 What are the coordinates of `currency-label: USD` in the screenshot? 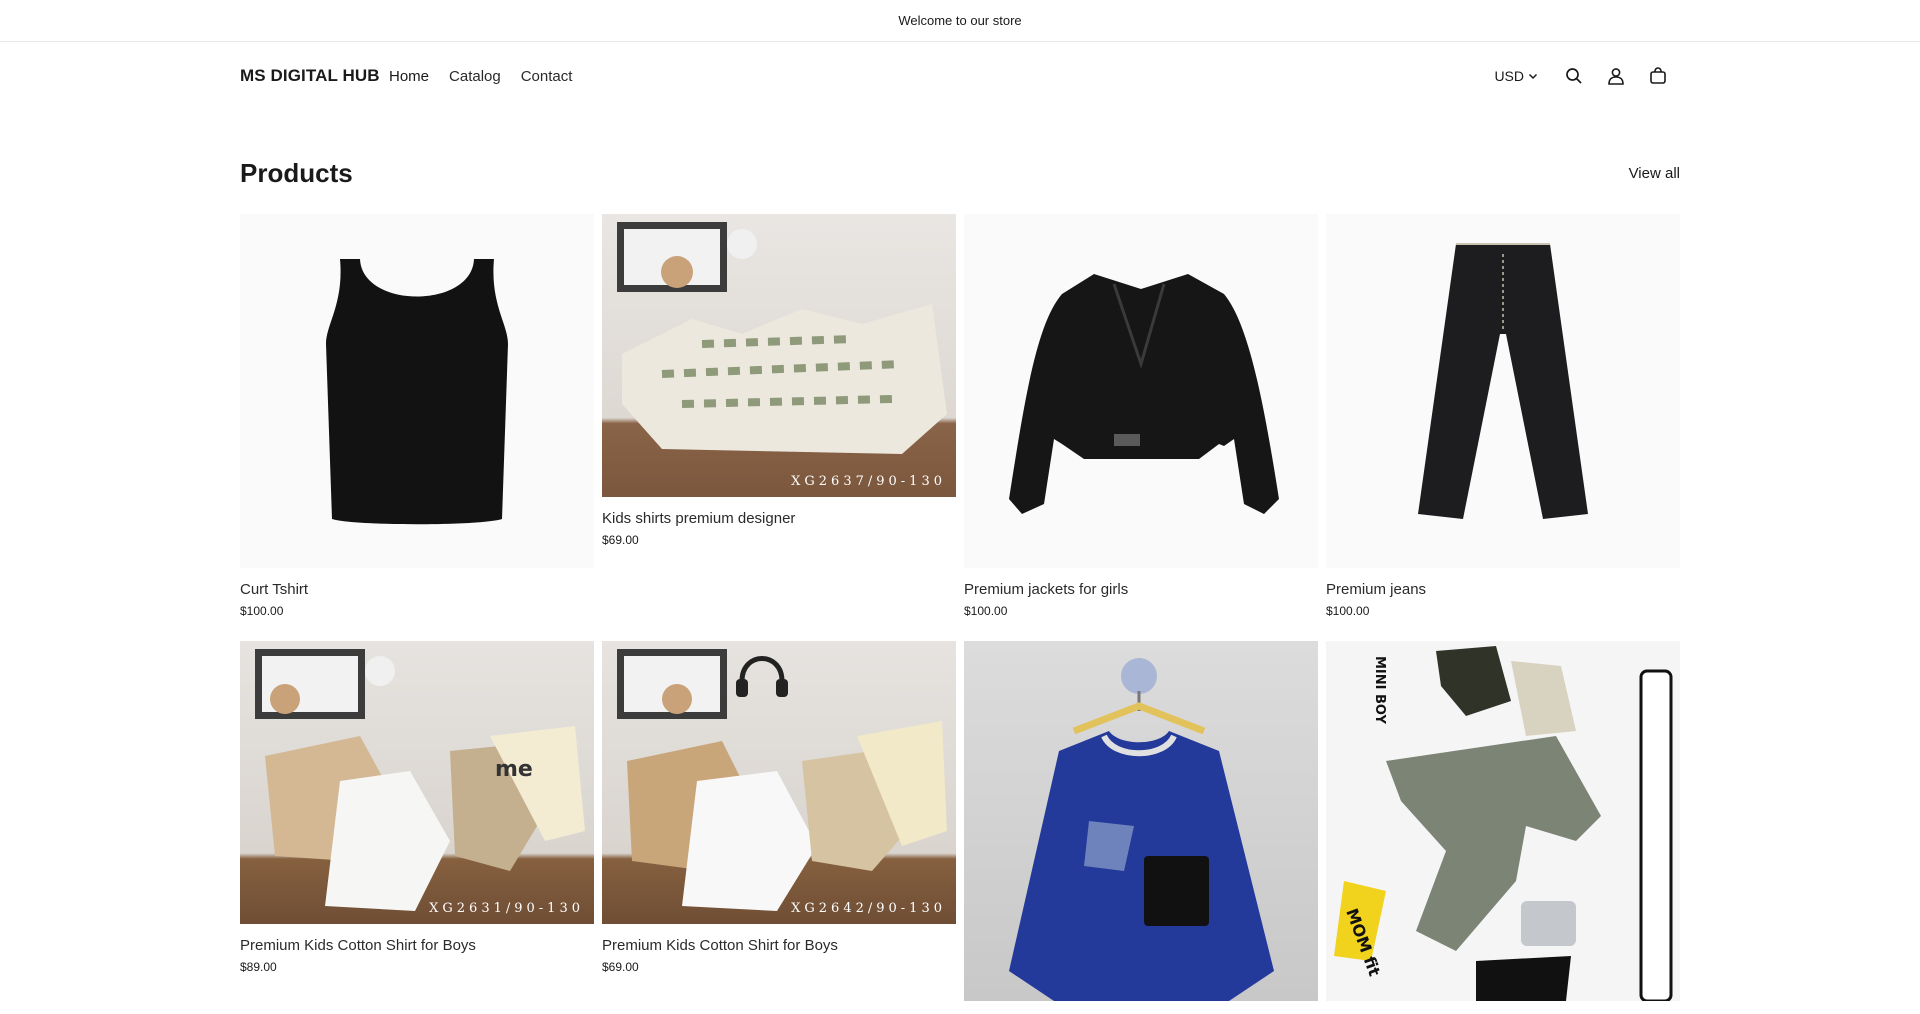 It's located at (1509, 76).